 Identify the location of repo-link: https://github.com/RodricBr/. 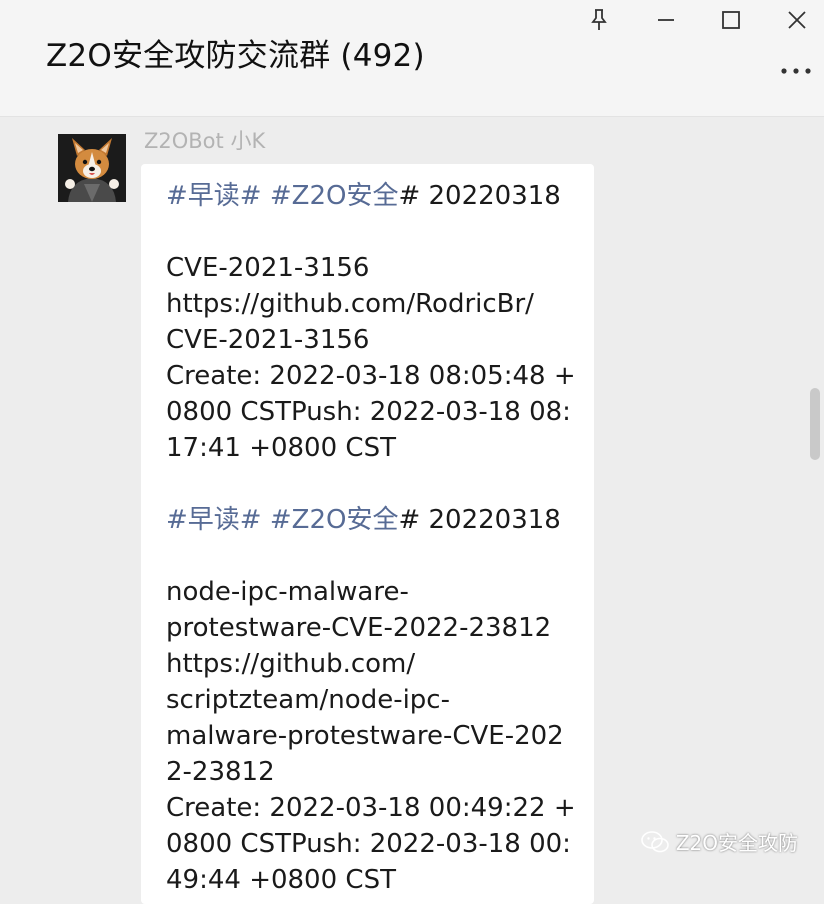
(375, 304).